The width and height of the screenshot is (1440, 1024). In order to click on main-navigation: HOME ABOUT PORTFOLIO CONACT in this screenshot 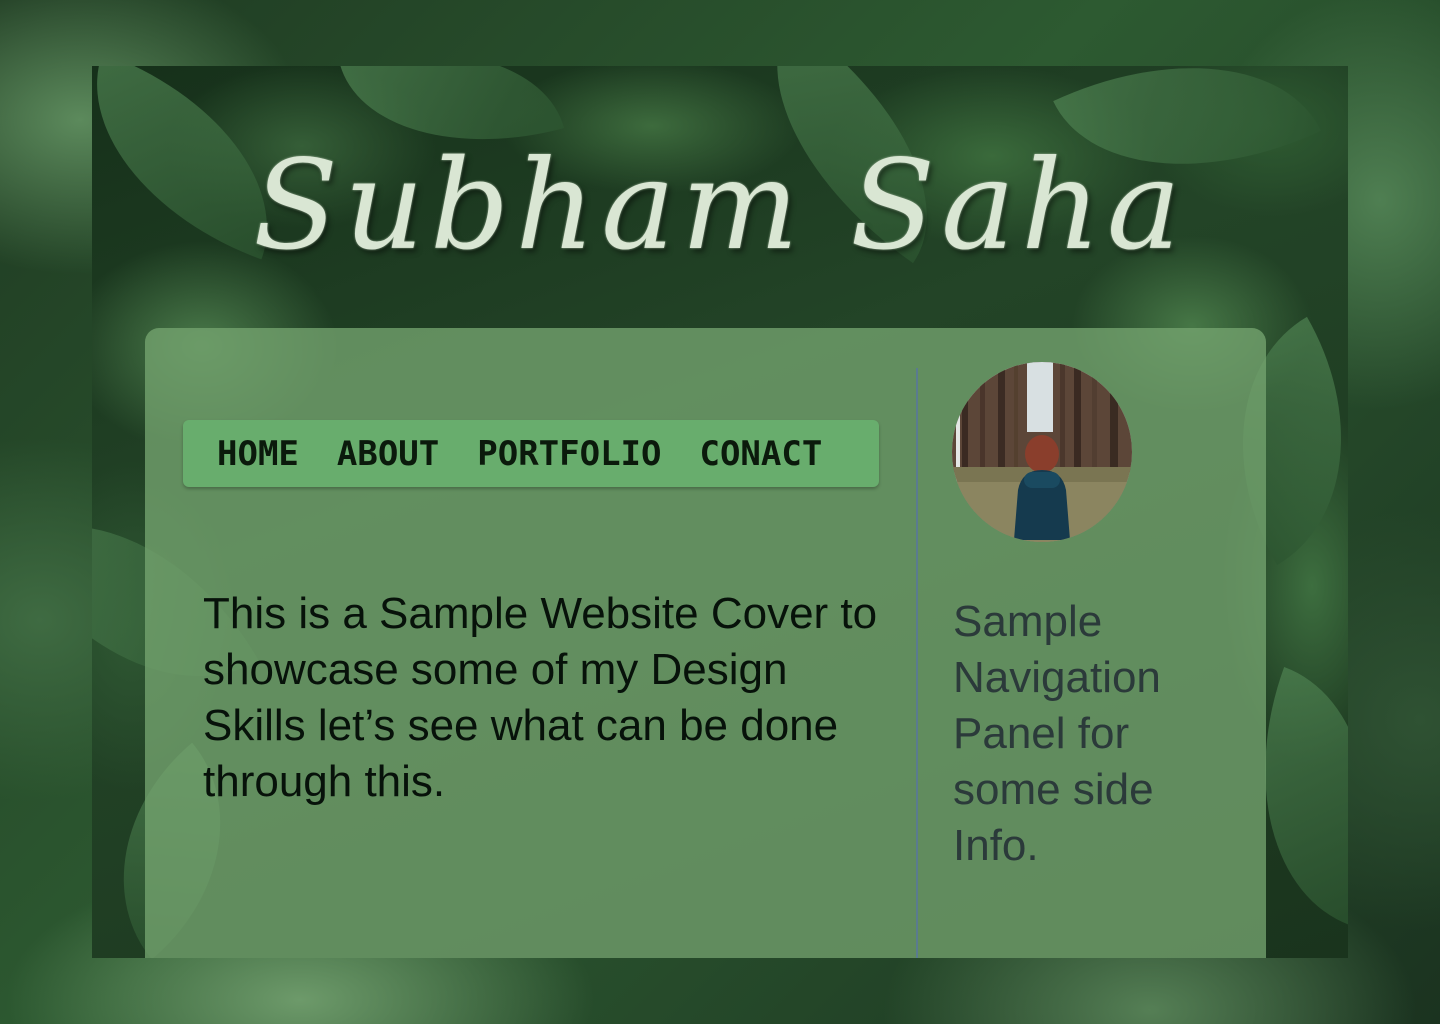, I will do `click(531, 453)`.